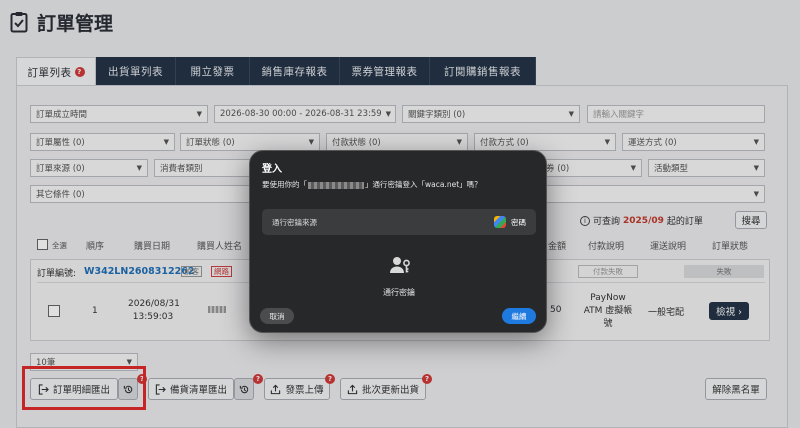 This screenshot has width=800, height=428. Describe the element at coordinates (336, 185) in the screenshot. I see `account-name-redacted` at that location.